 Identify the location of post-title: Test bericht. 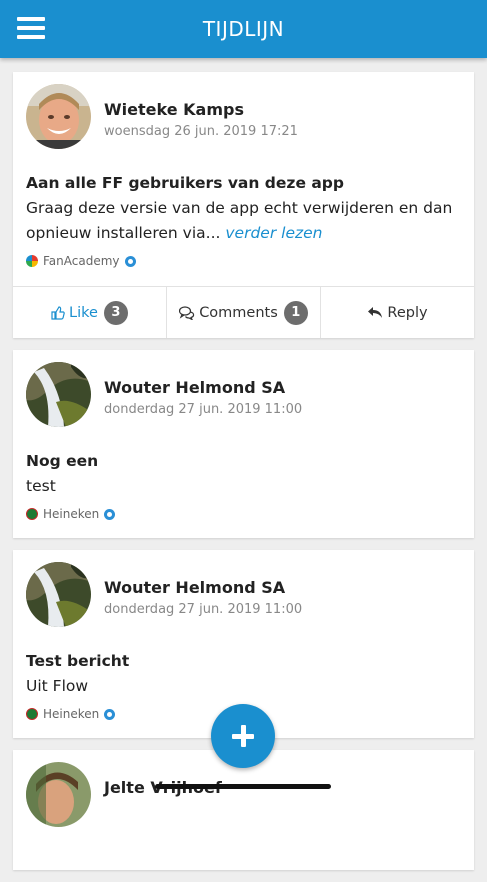
(78, 661).